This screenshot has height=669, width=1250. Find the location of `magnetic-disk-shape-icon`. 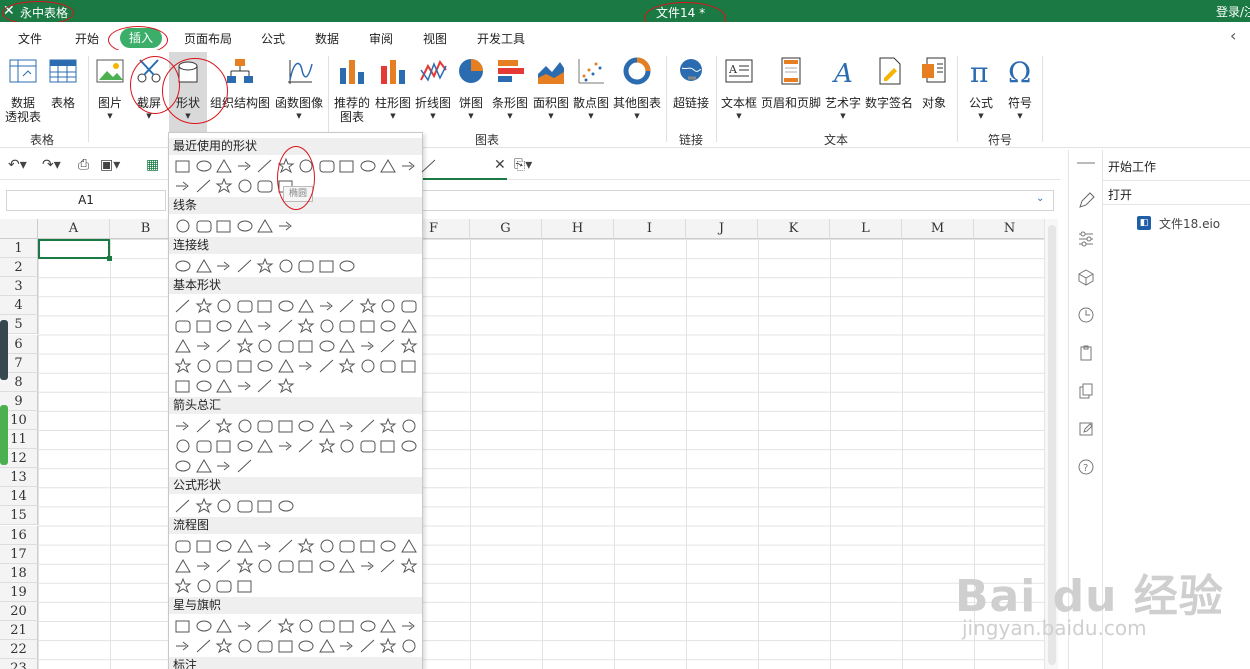

magnetic-disk-shape-icon is located at coordinates (204, 586).